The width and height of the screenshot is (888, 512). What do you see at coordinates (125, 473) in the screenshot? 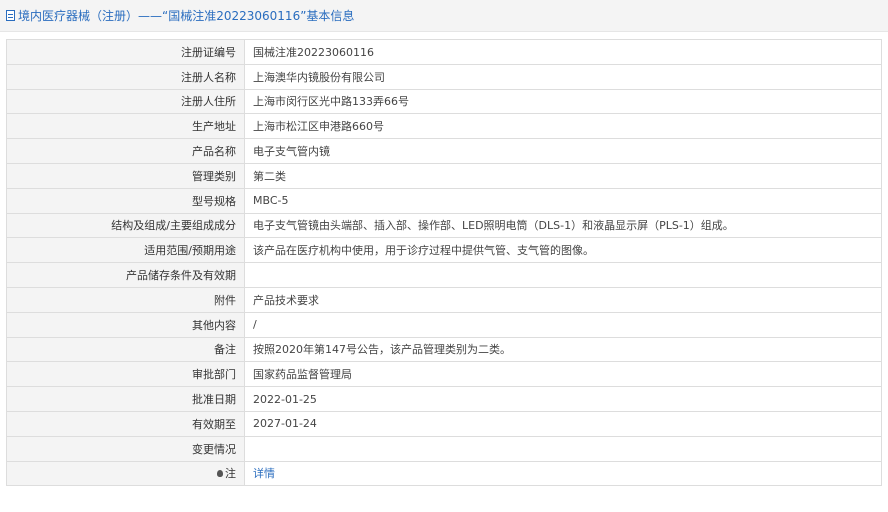
I see `note-label-cell: 注` at bounding box center [125, 473].